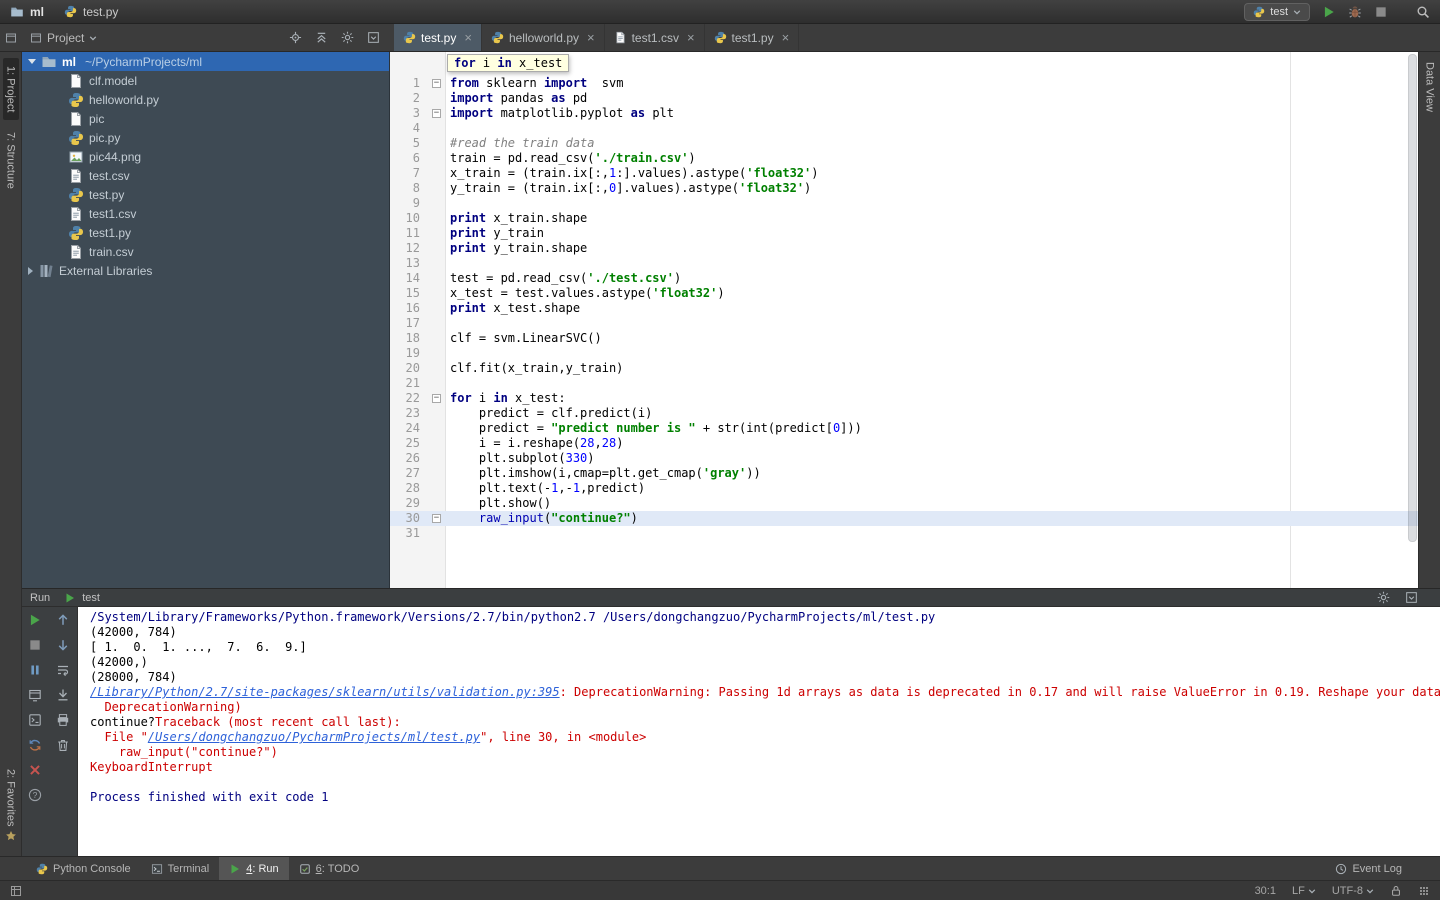 The image size is (1440, 900). What do you see at coordinates (63, 670) in the screenshot?
I see `soft-wrap-button` at bounding box center [63, 670].